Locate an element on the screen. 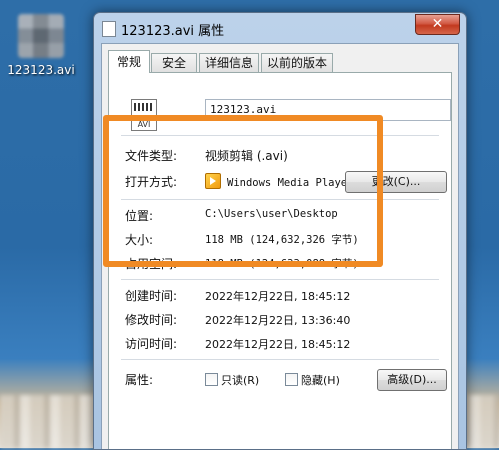  video-thumbnail-icon is located at coordinates (41, 36).